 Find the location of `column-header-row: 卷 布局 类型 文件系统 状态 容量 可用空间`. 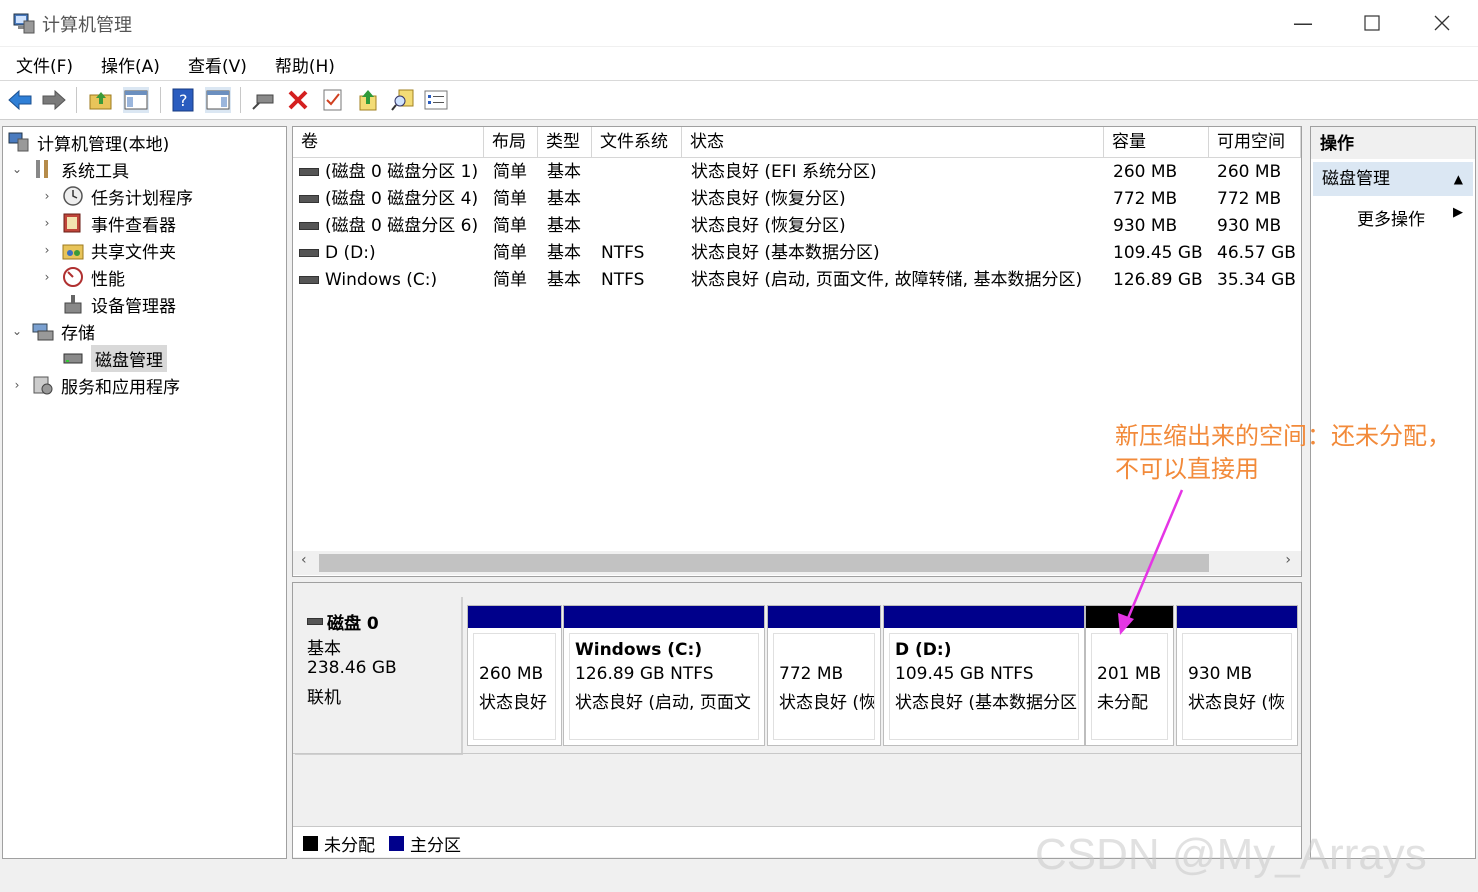

column-header-row: 卷 布局 类型 文件系统 状态 容量 可用空间 is located at coordinates (797, 142).